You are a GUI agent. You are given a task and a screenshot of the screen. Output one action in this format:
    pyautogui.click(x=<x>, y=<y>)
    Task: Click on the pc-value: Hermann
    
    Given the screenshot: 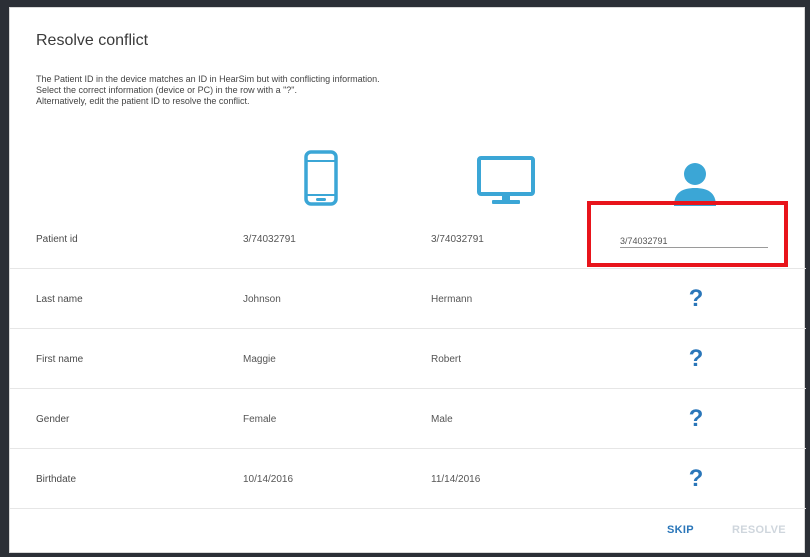 What is the action you would take?
    pyautogui.click(x=451, y=299)
    